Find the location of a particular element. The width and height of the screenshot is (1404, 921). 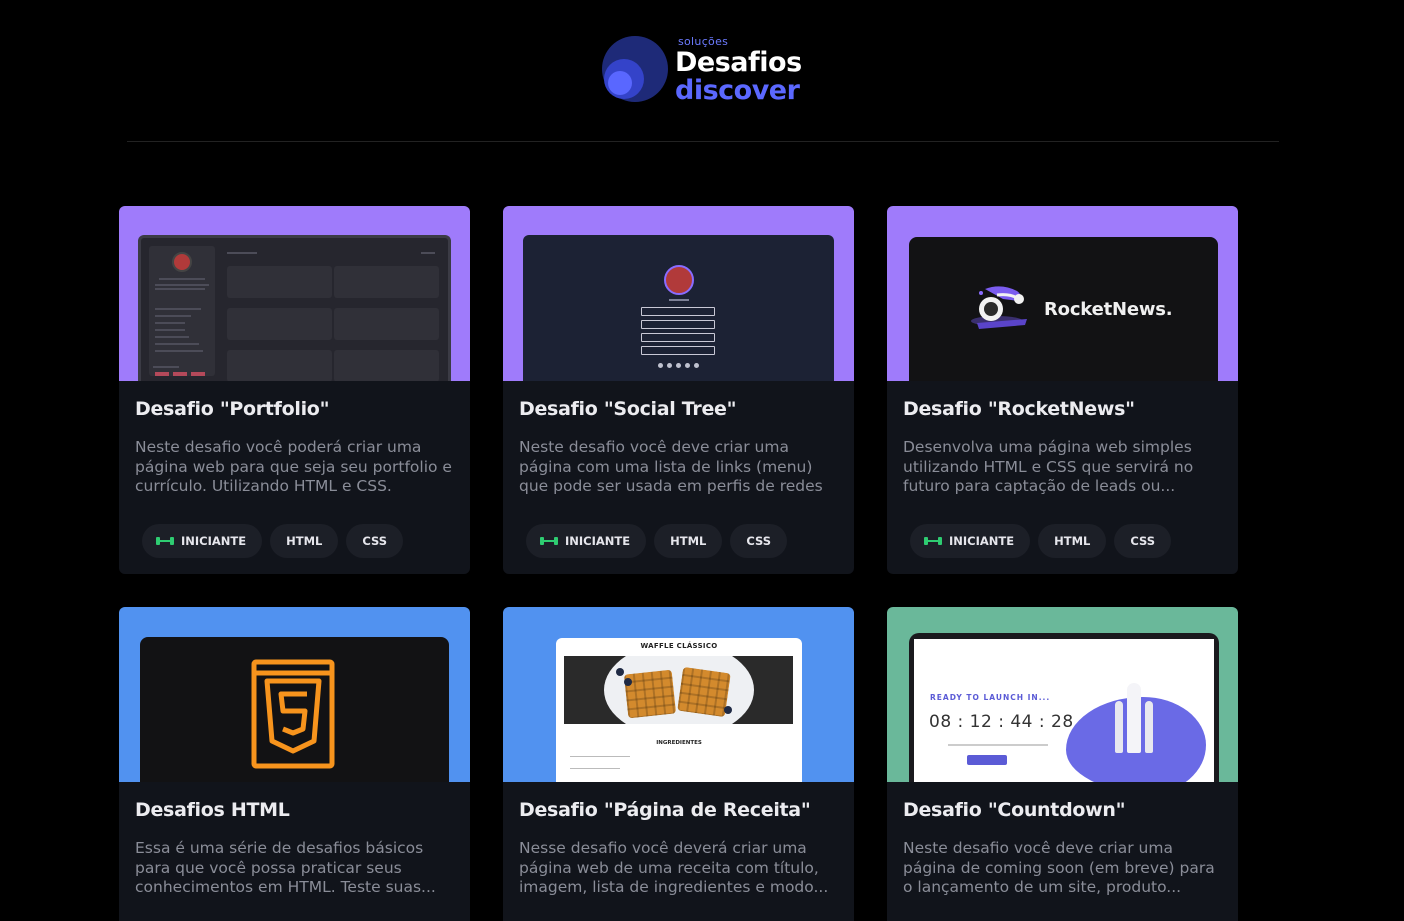

logo-subtitle: discover is located at coordinates (737, 90).